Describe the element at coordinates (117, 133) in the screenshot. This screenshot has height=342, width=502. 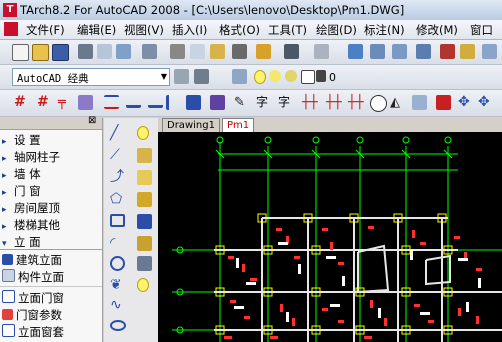
I see `line-icon: ╱` at that location.